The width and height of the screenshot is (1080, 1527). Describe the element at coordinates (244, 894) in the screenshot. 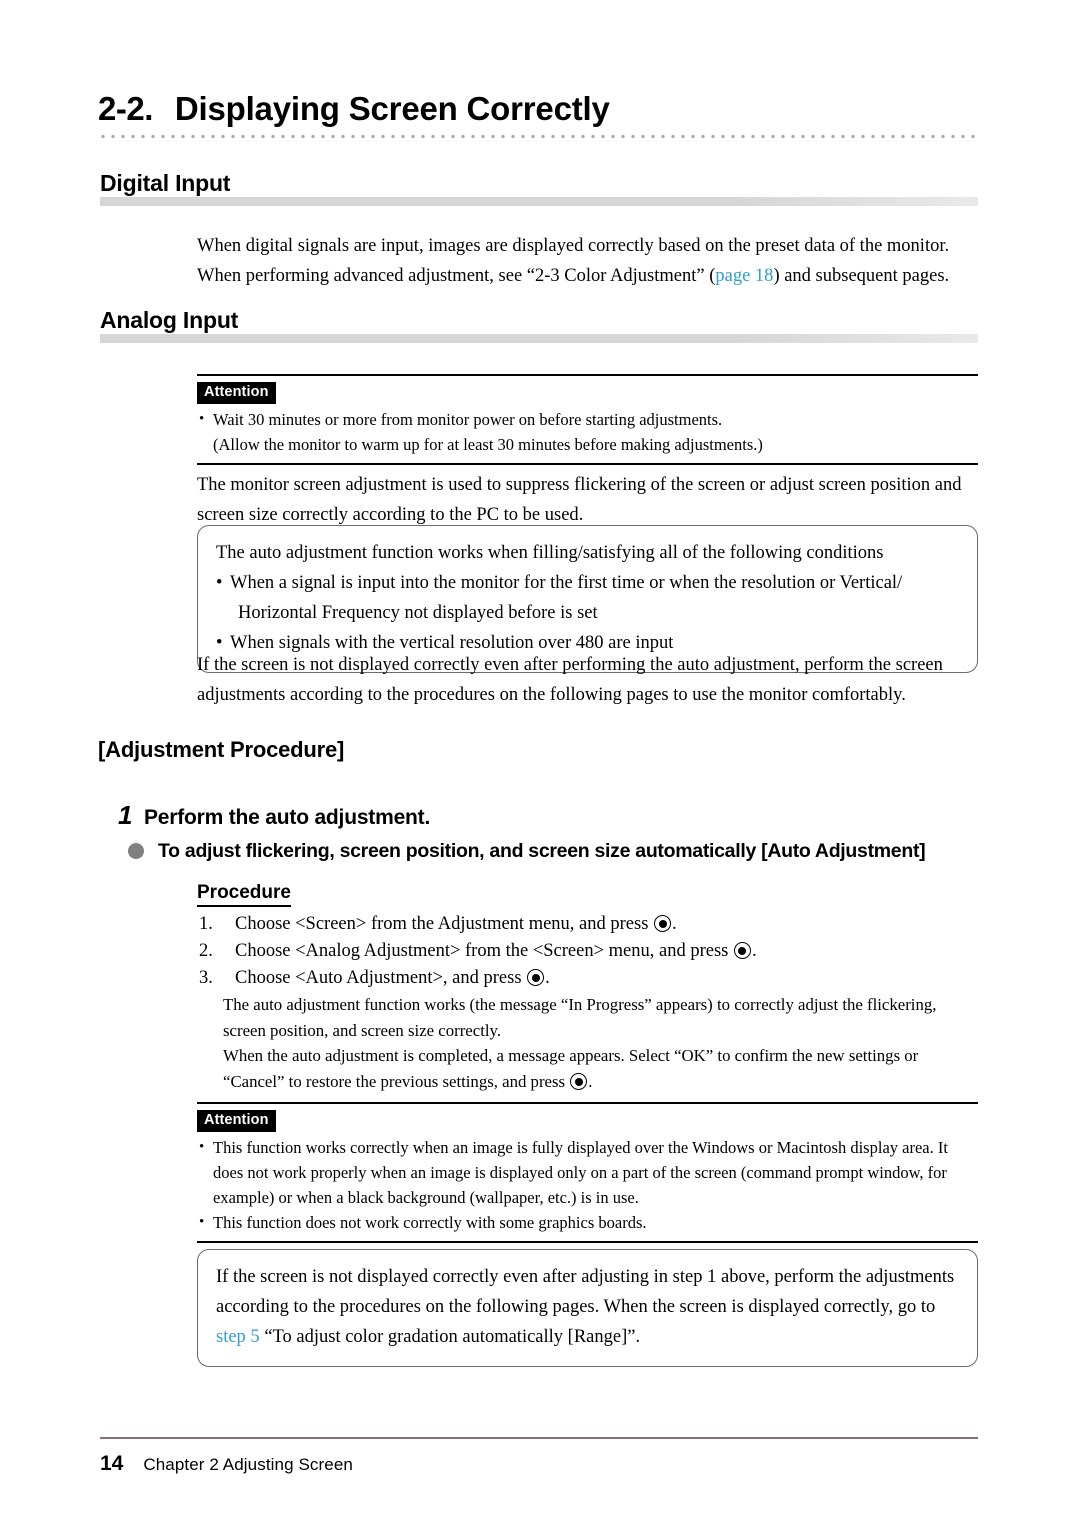

I see `procedure-heading: Procedure` at that location.